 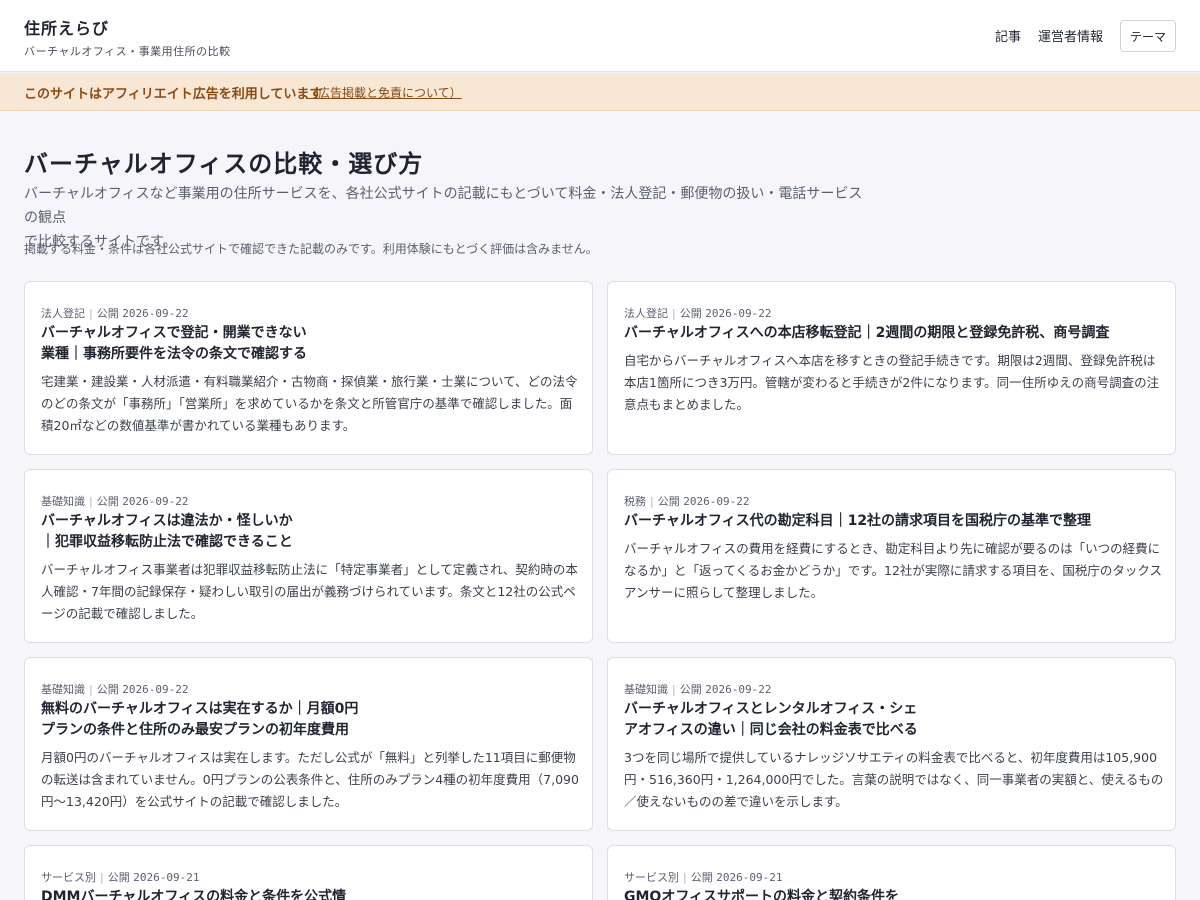 I want to click on card-title-line-1: バーチャルオフィスは違法か・怪しいか, so click(x=167, y=521).